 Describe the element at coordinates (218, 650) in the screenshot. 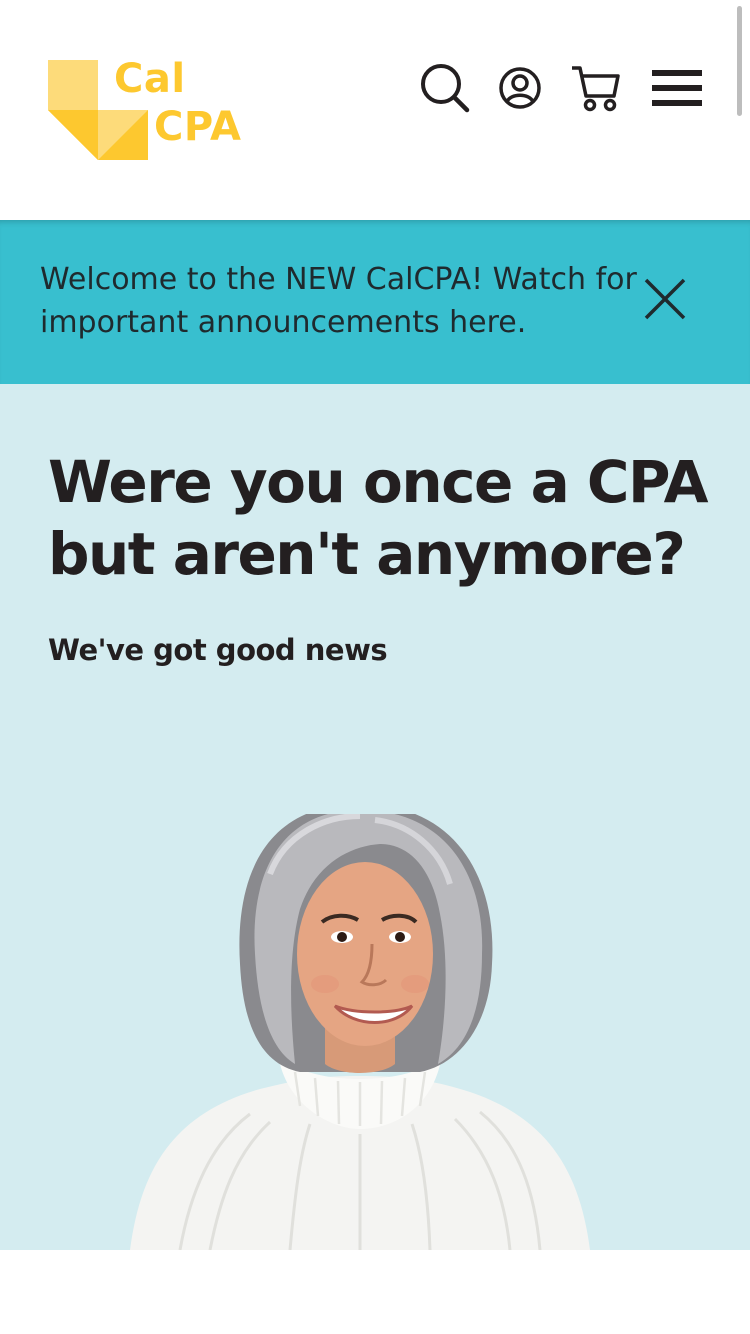

I see `hero-subtitle: We've got good news` at that location.